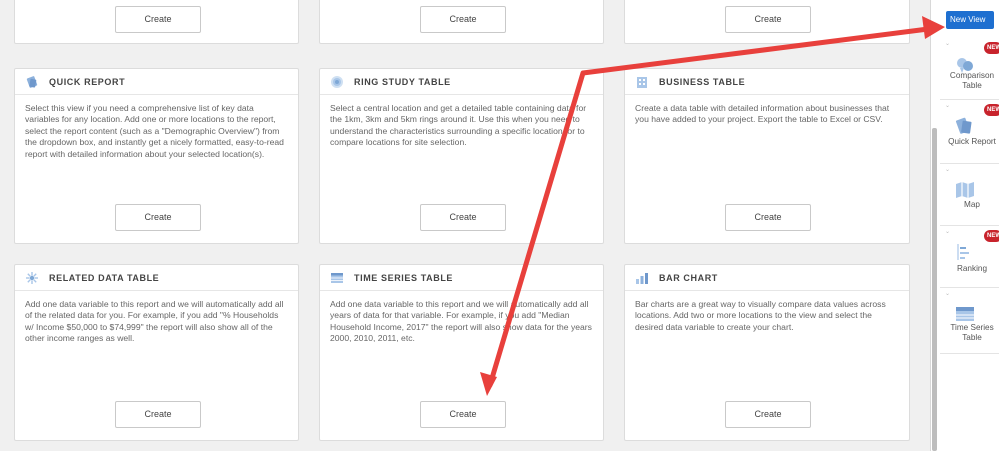  Describe the element at coordinates (642, 82) in the screenshot. I see `building-icon` at that location.